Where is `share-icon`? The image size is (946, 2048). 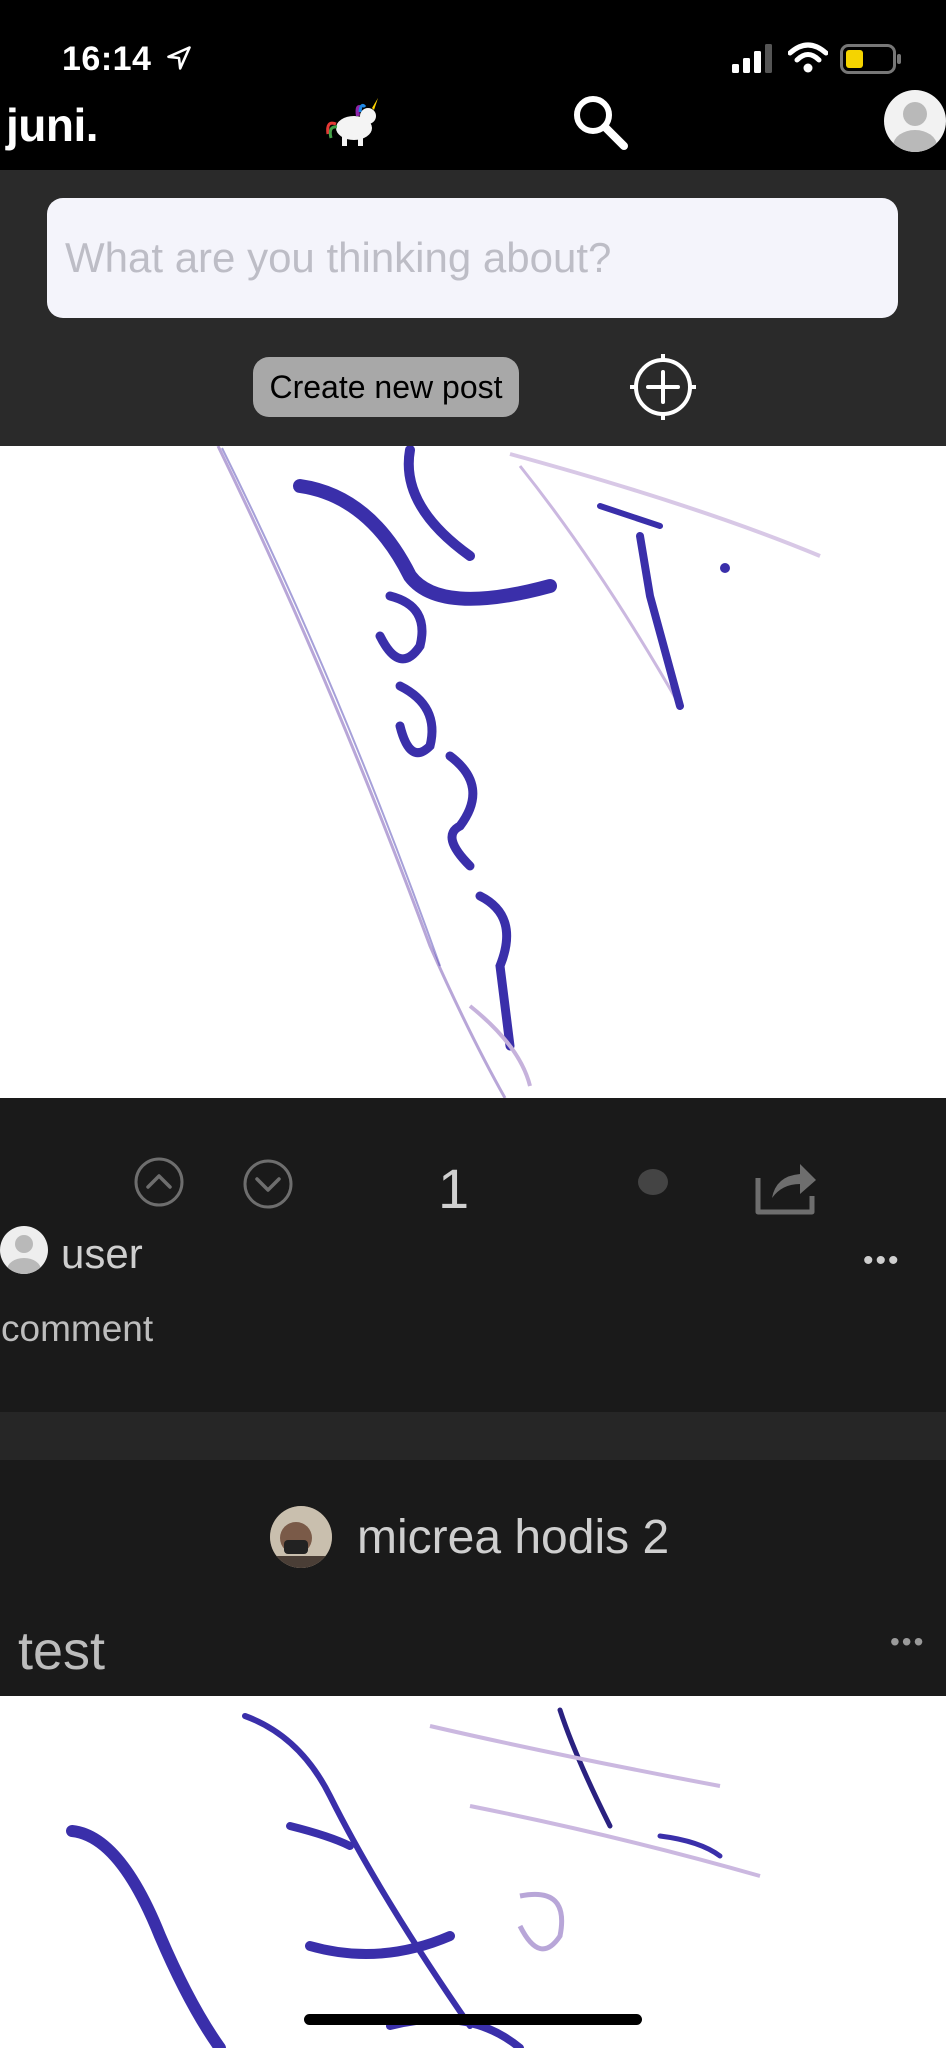
share-icon is located at coordinates (786, 1186).